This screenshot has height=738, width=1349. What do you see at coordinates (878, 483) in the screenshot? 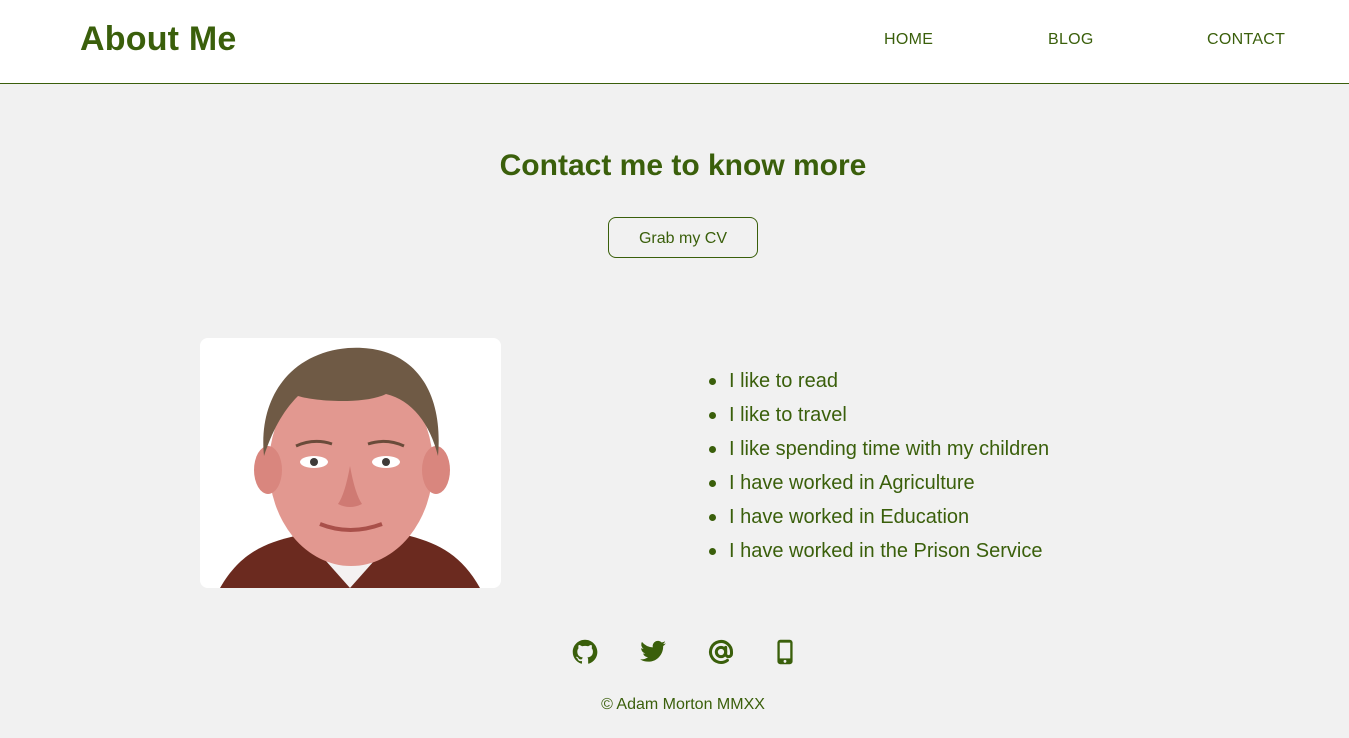
I see `list-item: I have worked in Agriculture` at bounding box center [878, 483].